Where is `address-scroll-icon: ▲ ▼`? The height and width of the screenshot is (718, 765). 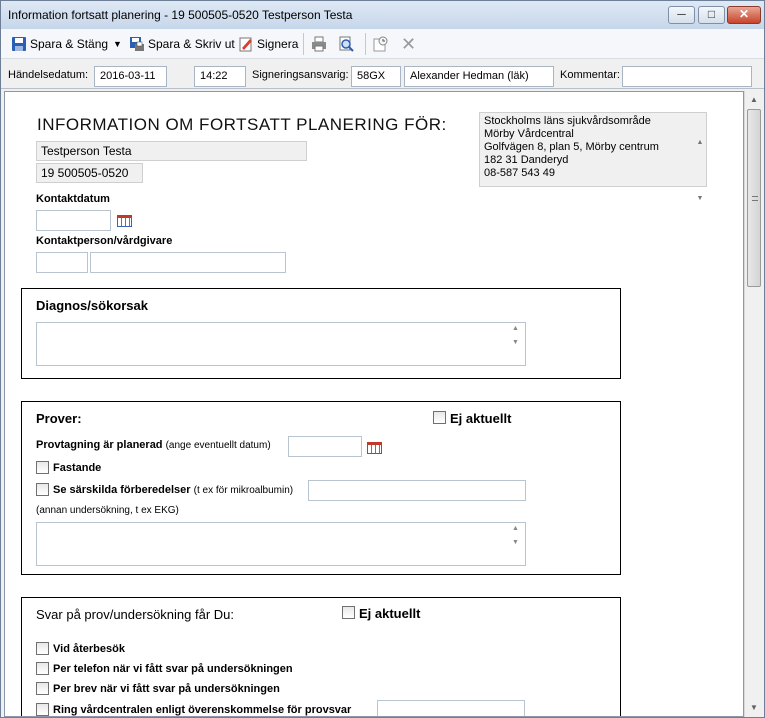
address-scroll-icon: ▲ ▼ is located at coordinates (700, 171).